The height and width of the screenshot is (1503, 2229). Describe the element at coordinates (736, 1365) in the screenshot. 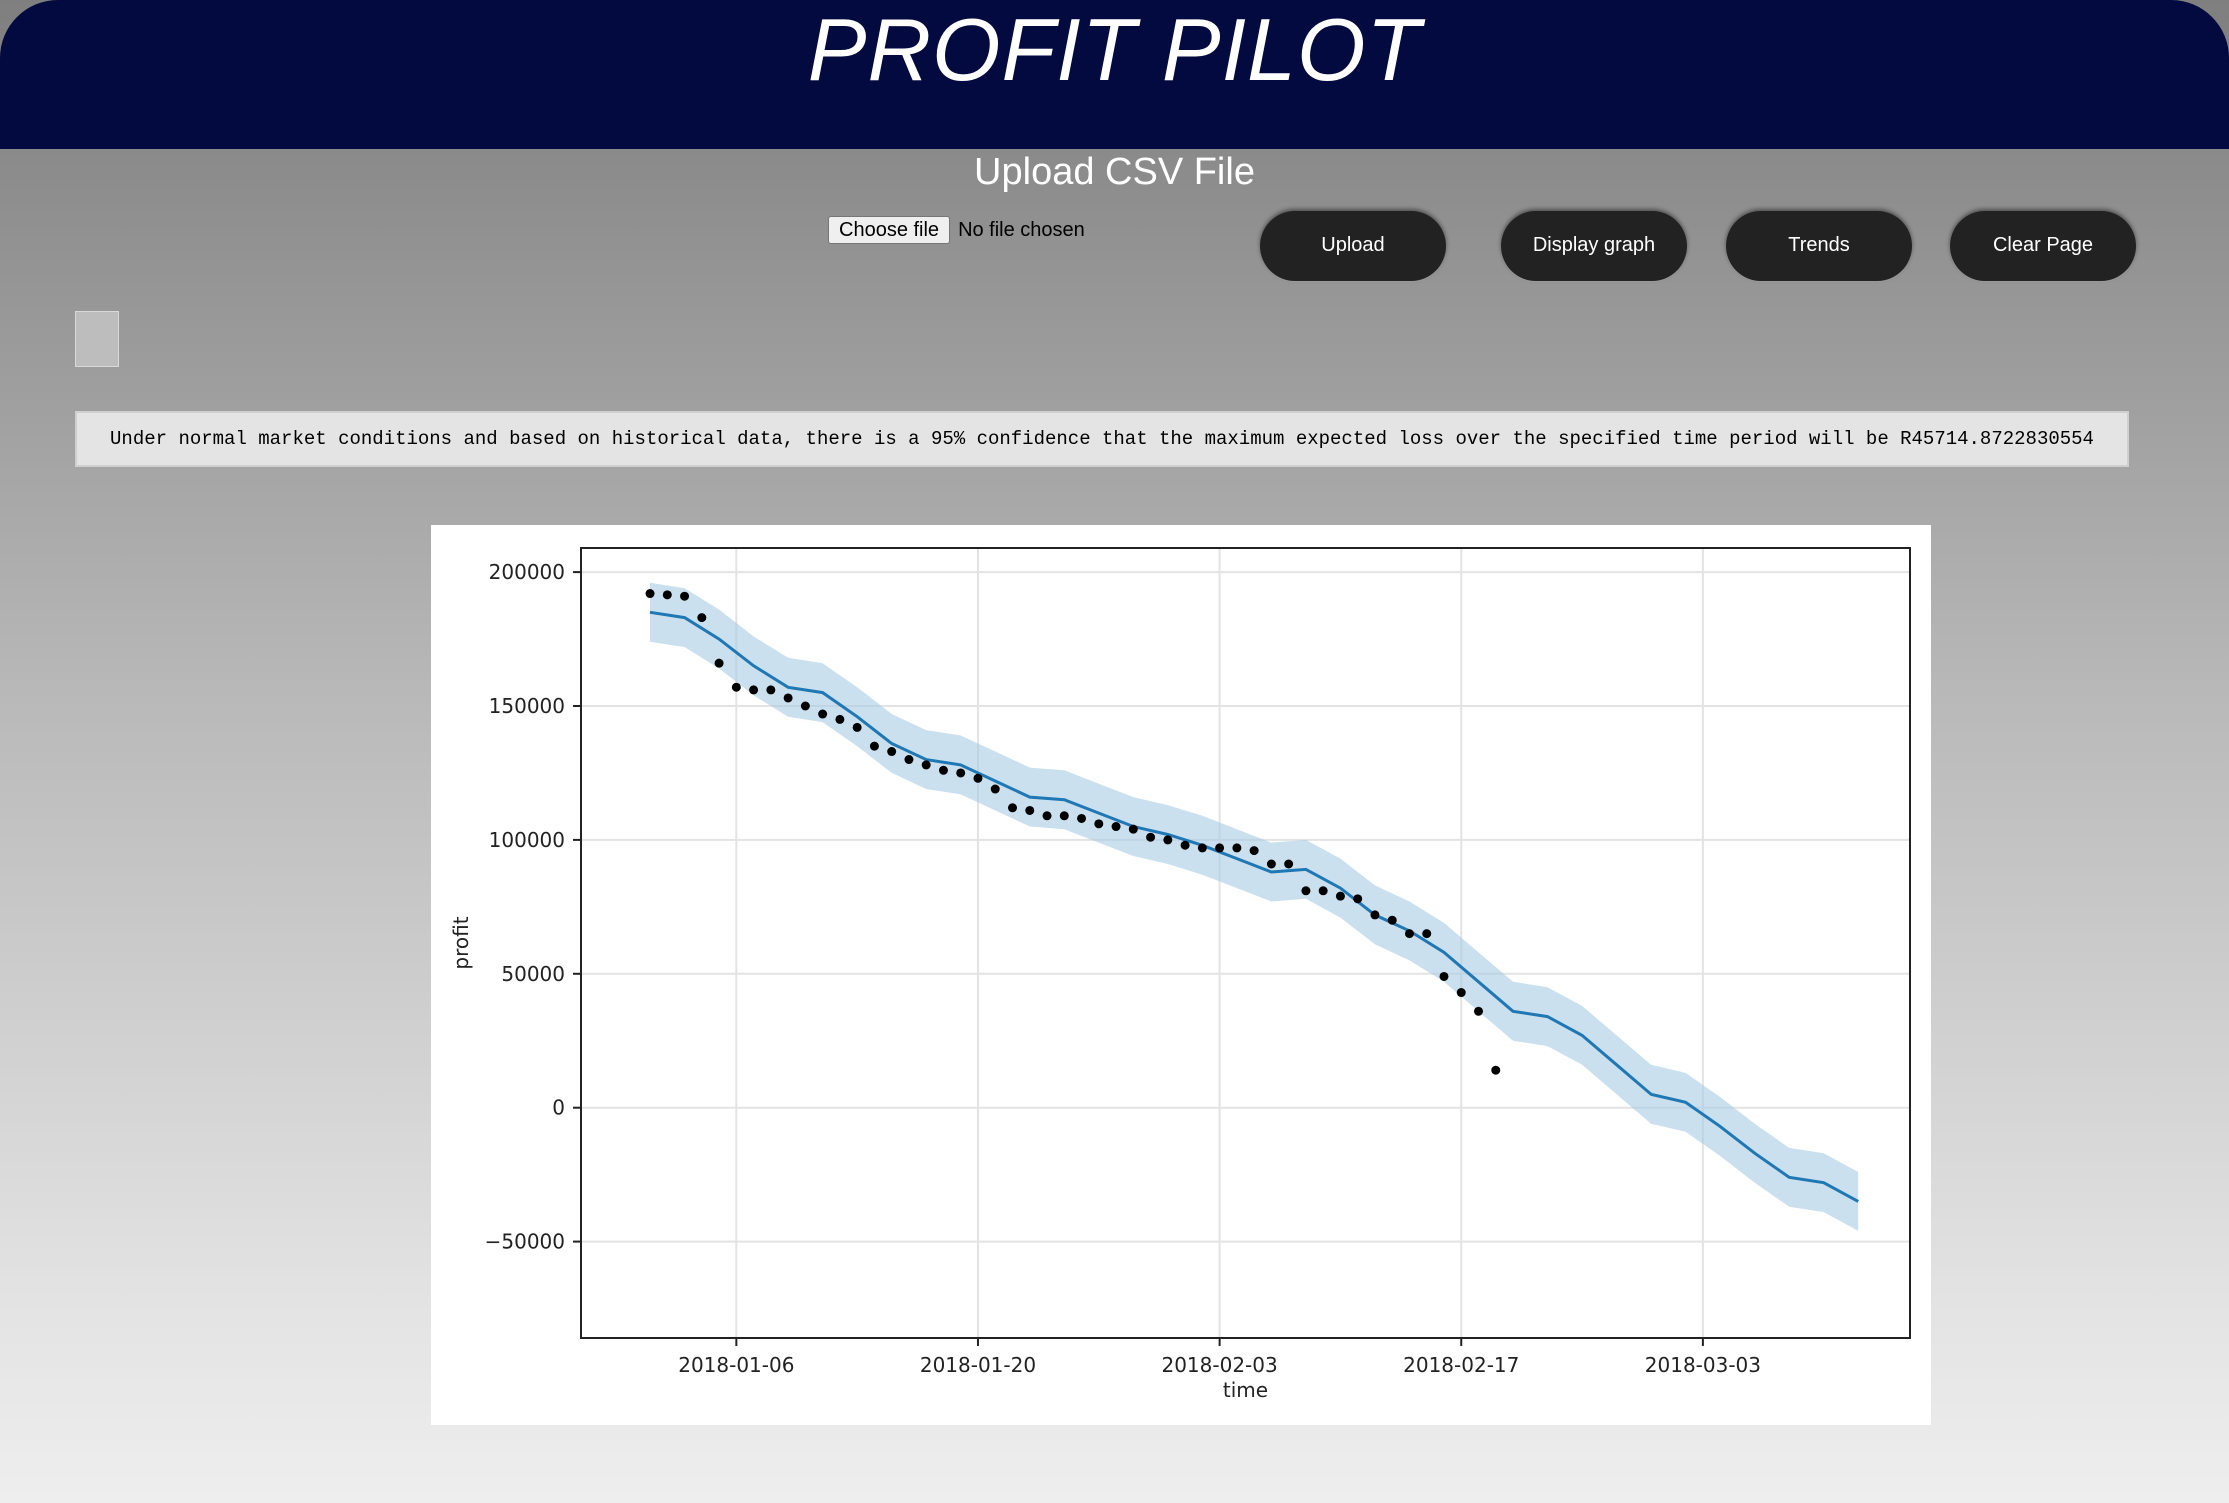

I see `x-tick-label: 2018-01-06` at that location.